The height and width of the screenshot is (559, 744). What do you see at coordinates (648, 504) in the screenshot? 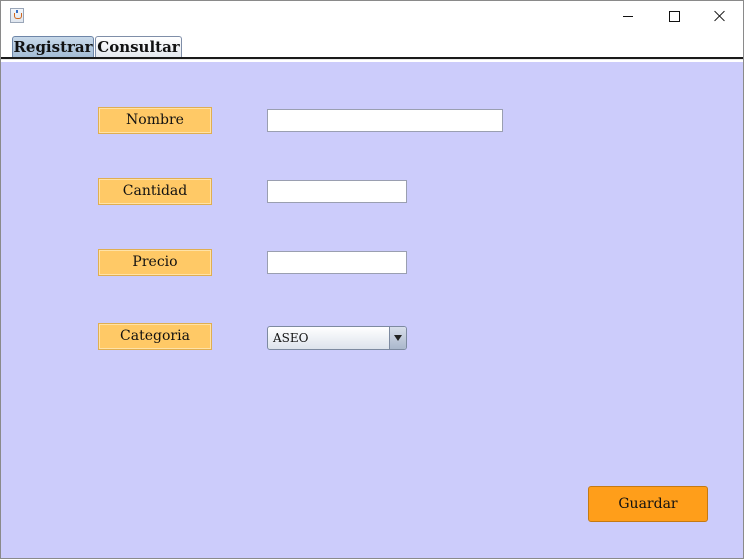
I see `guardar-button: Guardar` at bounding box center [648, 504].